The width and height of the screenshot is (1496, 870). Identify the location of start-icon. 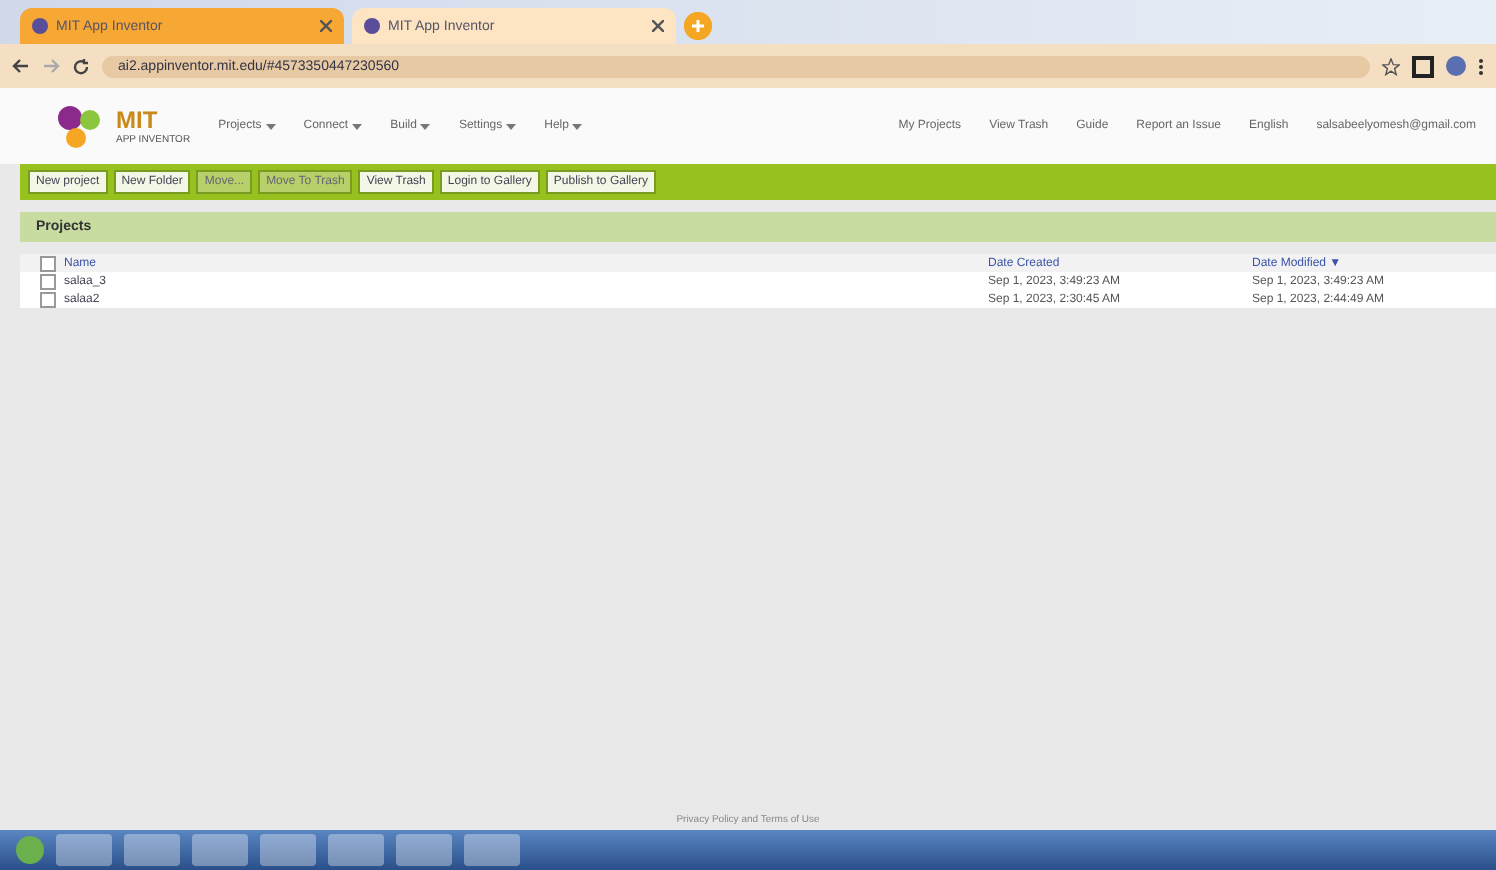
(30, 850).